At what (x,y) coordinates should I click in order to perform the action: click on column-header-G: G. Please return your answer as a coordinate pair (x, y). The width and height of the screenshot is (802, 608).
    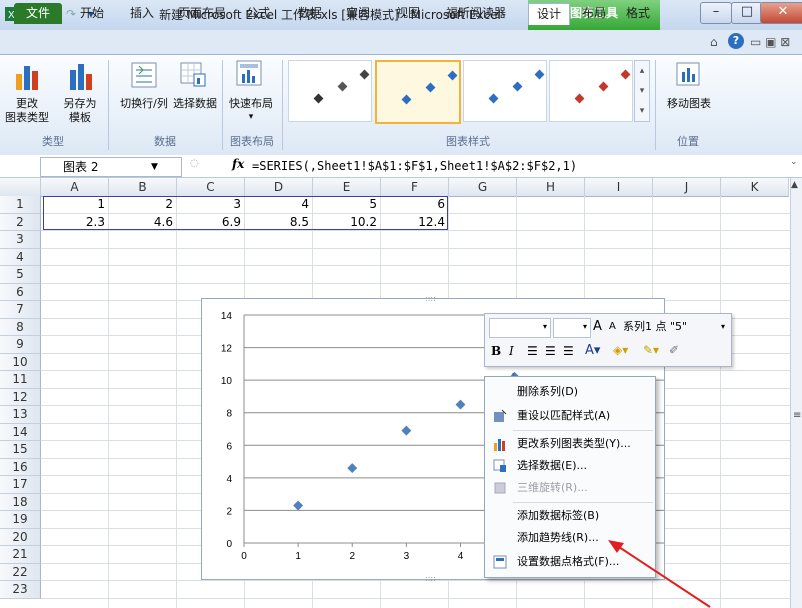
    Looking at the image, I should click on (483, 187).